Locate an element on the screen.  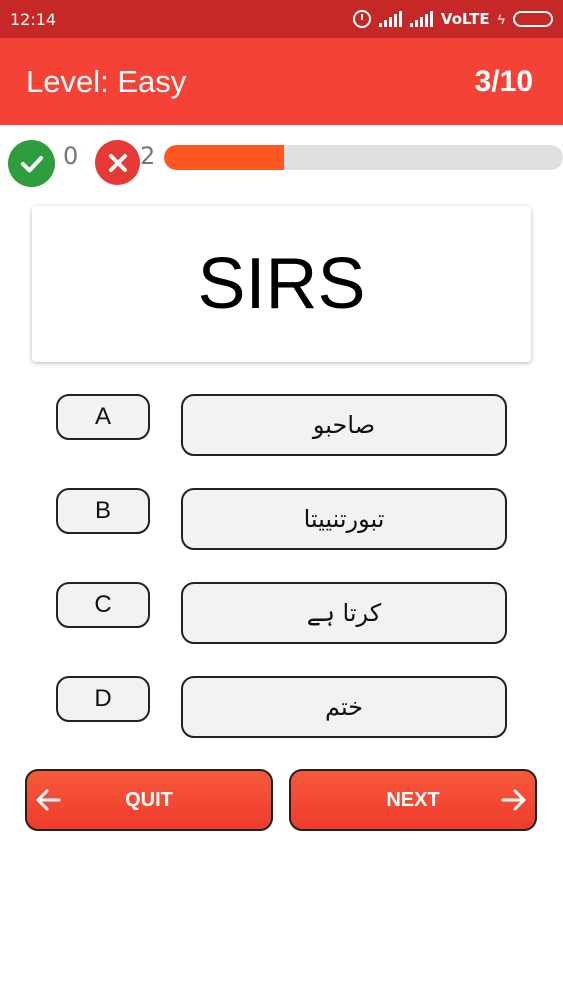
signal-icon is located at coordinates (390, 19).